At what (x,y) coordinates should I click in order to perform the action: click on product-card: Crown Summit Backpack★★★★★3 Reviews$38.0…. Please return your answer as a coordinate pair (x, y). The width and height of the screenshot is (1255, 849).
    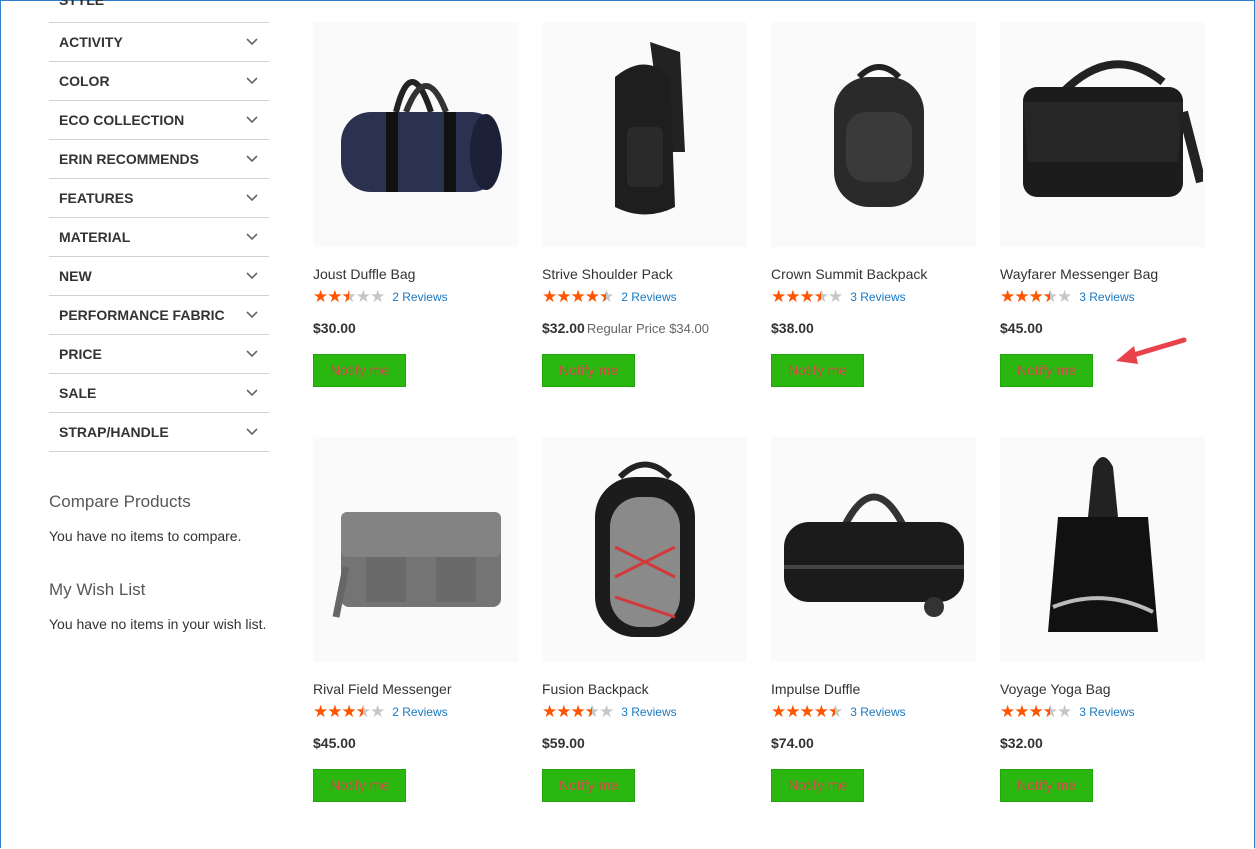
    Looking at the image, I should click on (876, 204).